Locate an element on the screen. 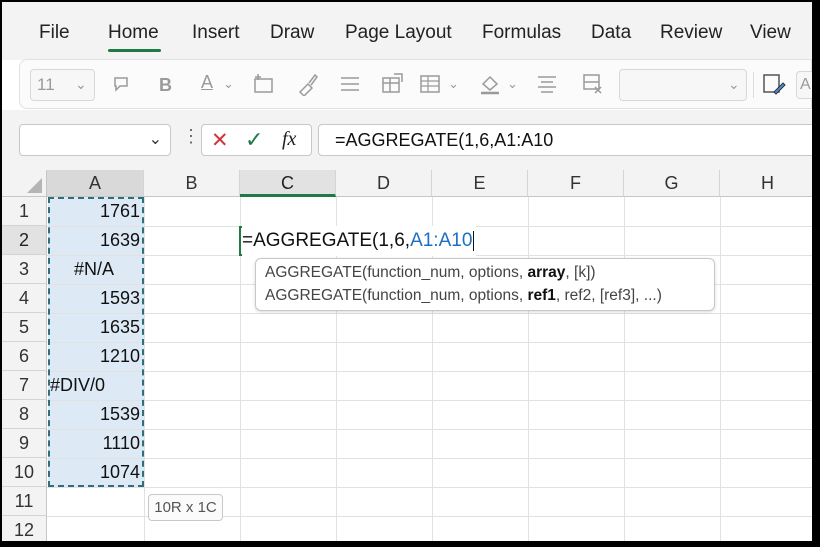 Image resolution: width=820 pixels, height=547 pixels. menu-page-layout: Page Layout is located at coordinates (398, 33).